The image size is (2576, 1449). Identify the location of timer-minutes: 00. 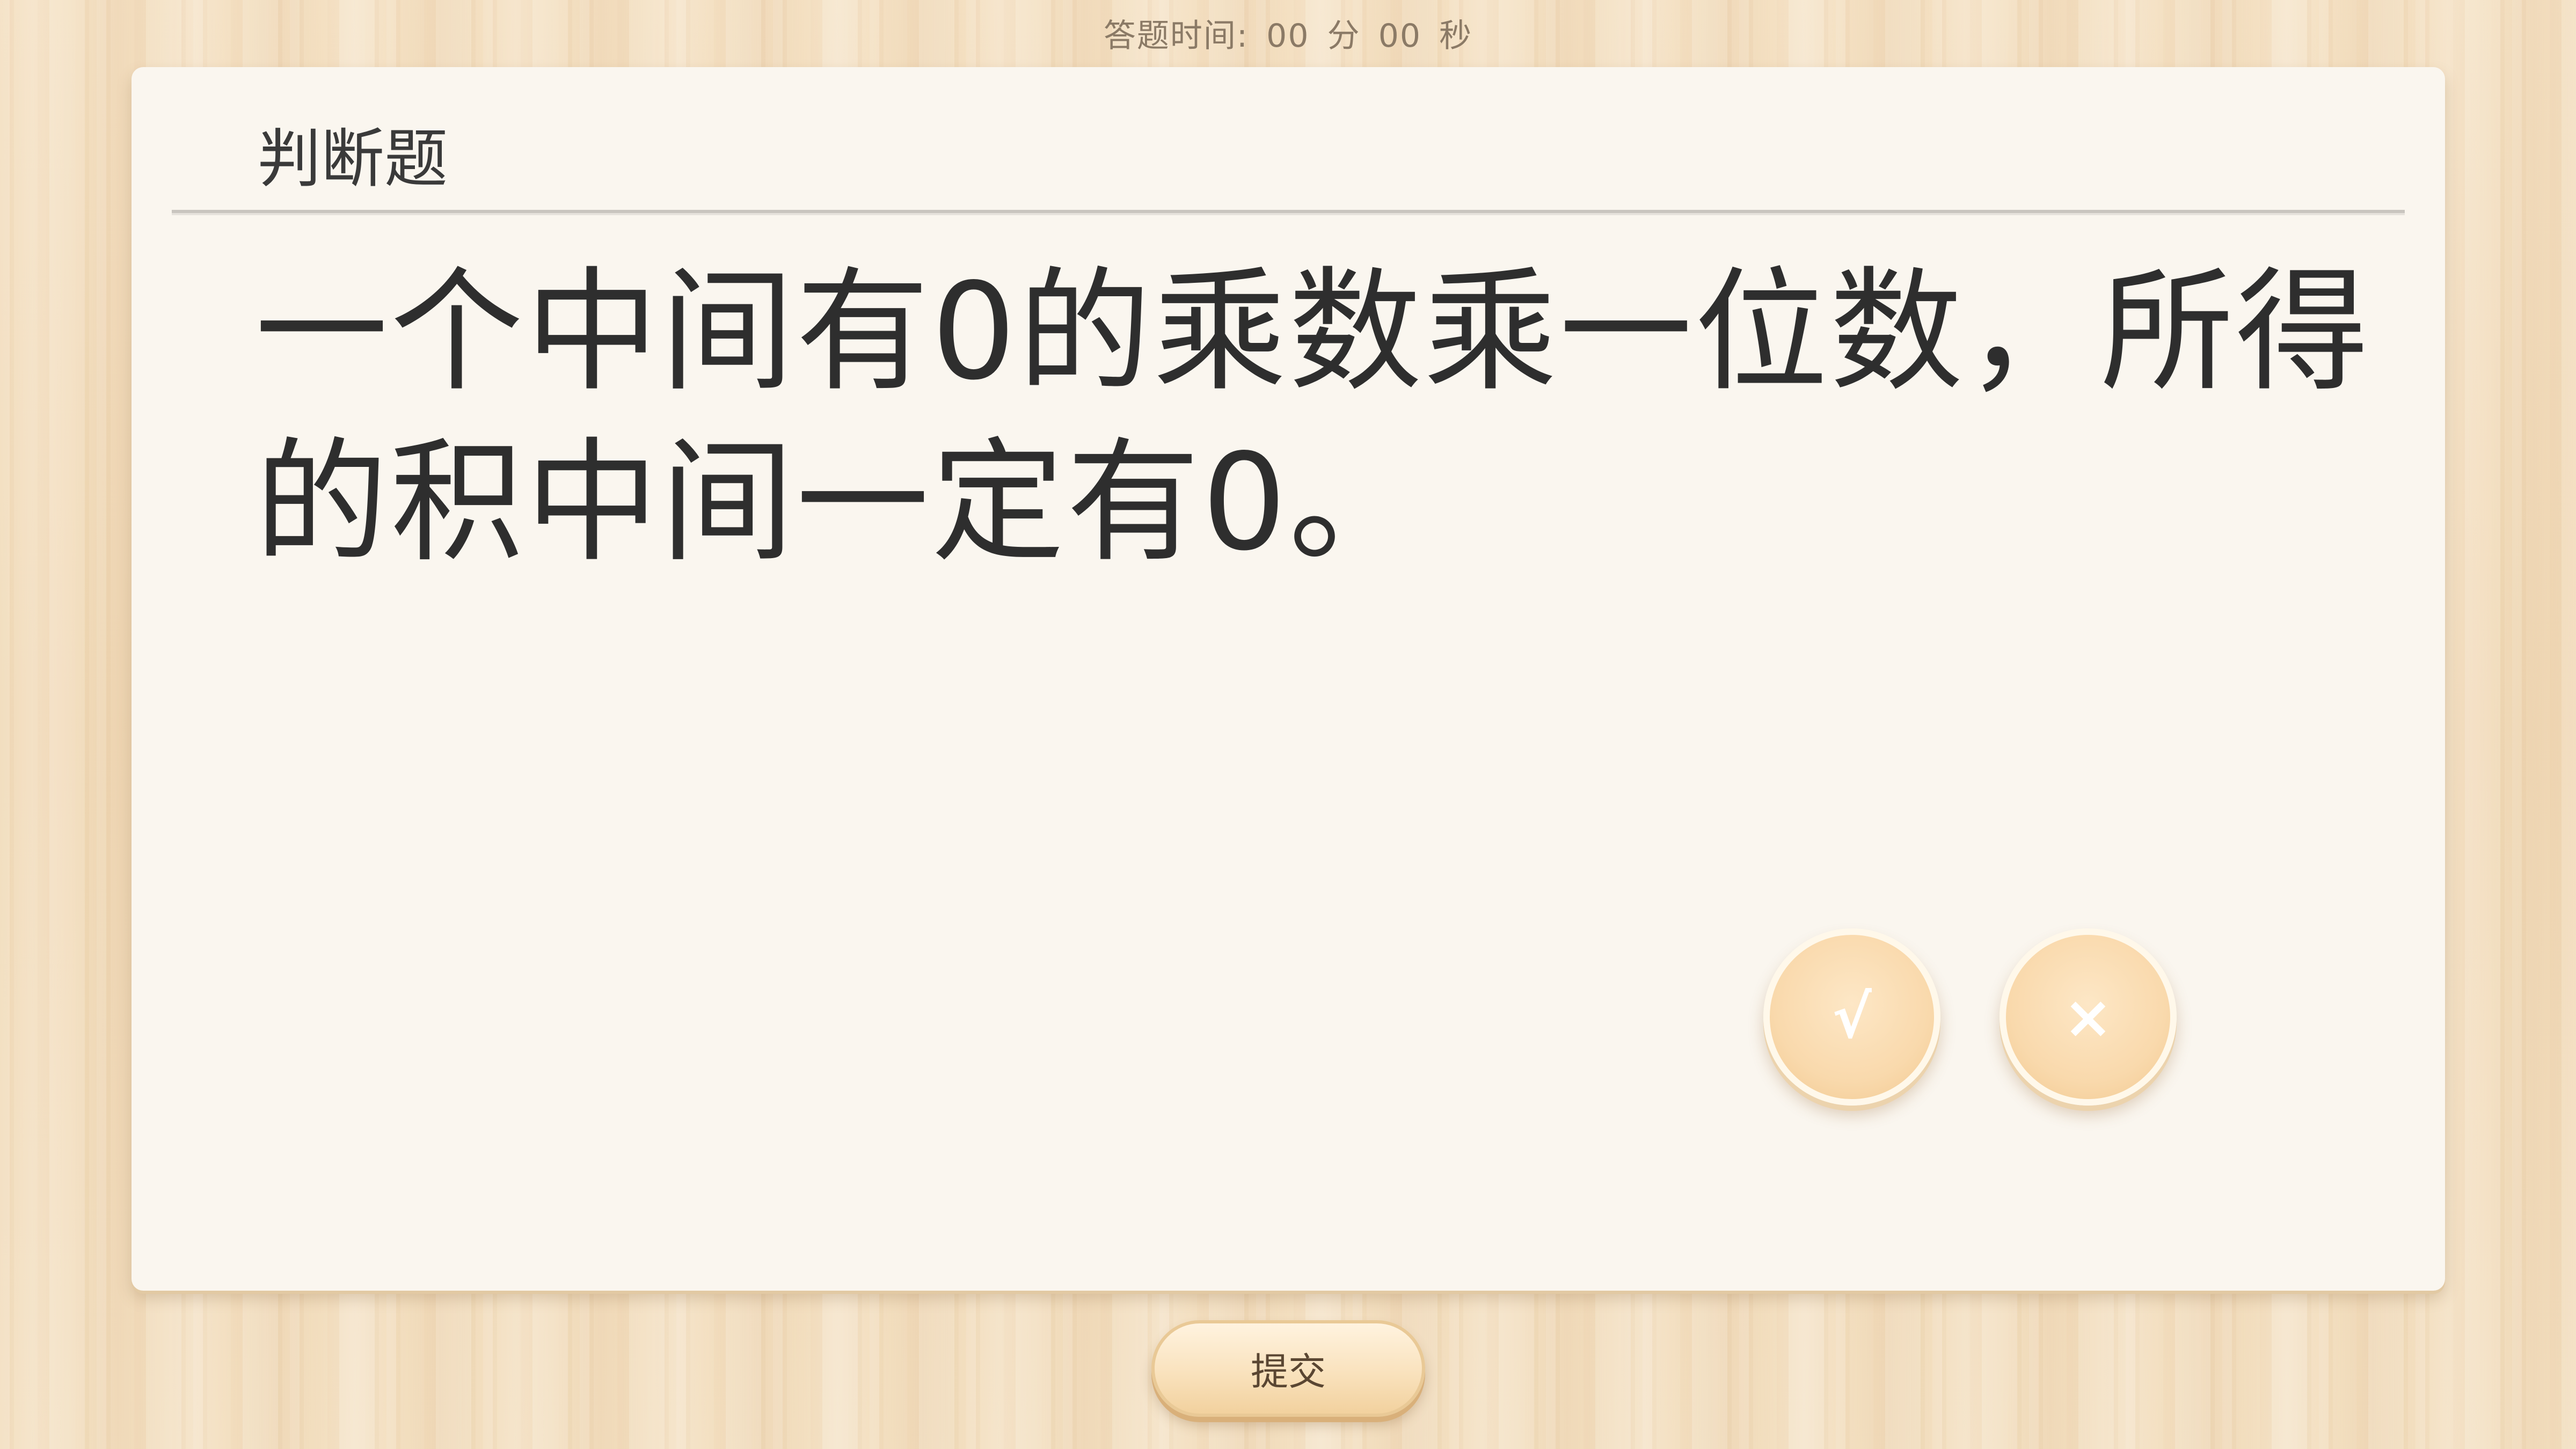
(1288, 36).